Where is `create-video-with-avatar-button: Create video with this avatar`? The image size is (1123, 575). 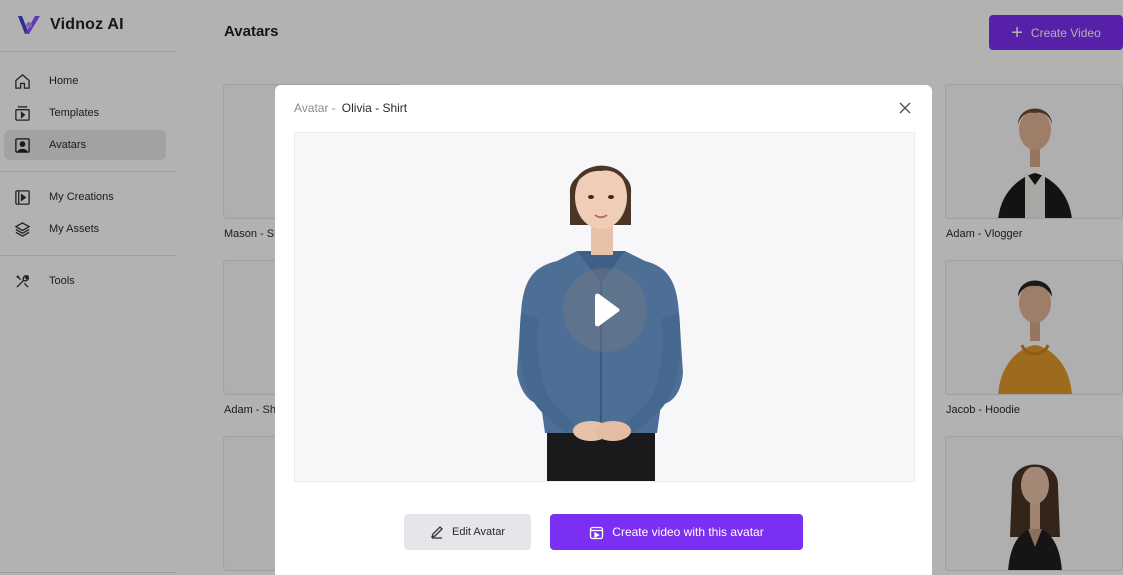 create-video-with-avatar-button: Create video with this avatar is located at coordinates (676, 532).